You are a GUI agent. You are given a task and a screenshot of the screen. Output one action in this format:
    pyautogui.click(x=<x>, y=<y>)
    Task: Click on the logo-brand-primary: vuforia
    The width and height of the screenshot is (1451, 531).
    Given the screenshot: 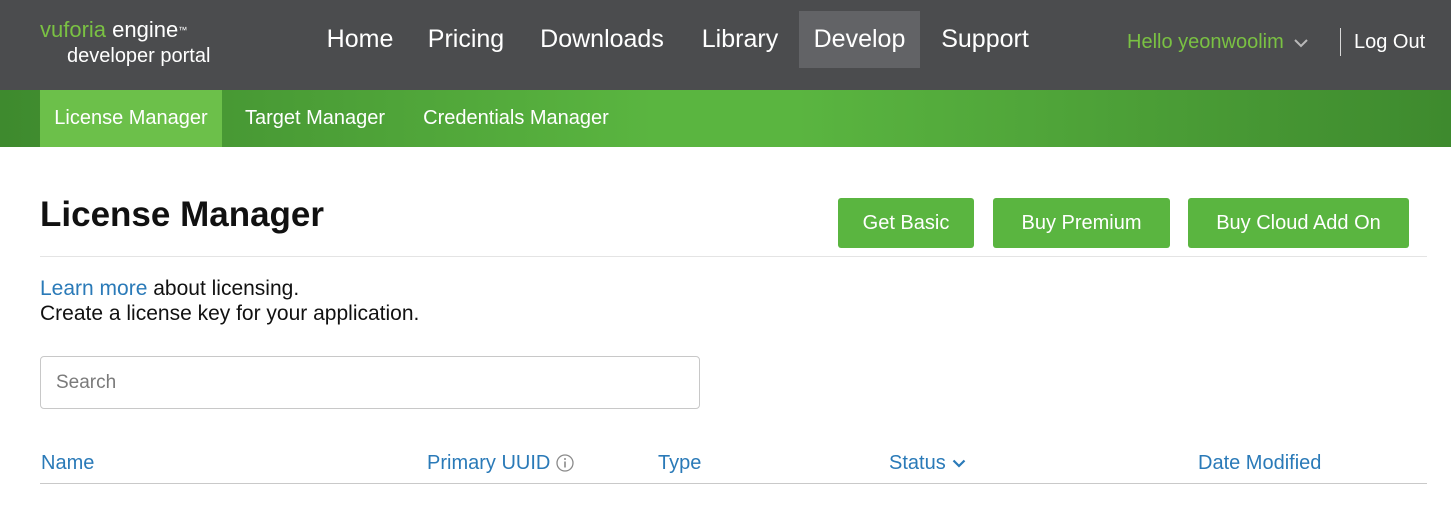 What is the action you would take?
    pyautogui.click(x=73, y=29)
    